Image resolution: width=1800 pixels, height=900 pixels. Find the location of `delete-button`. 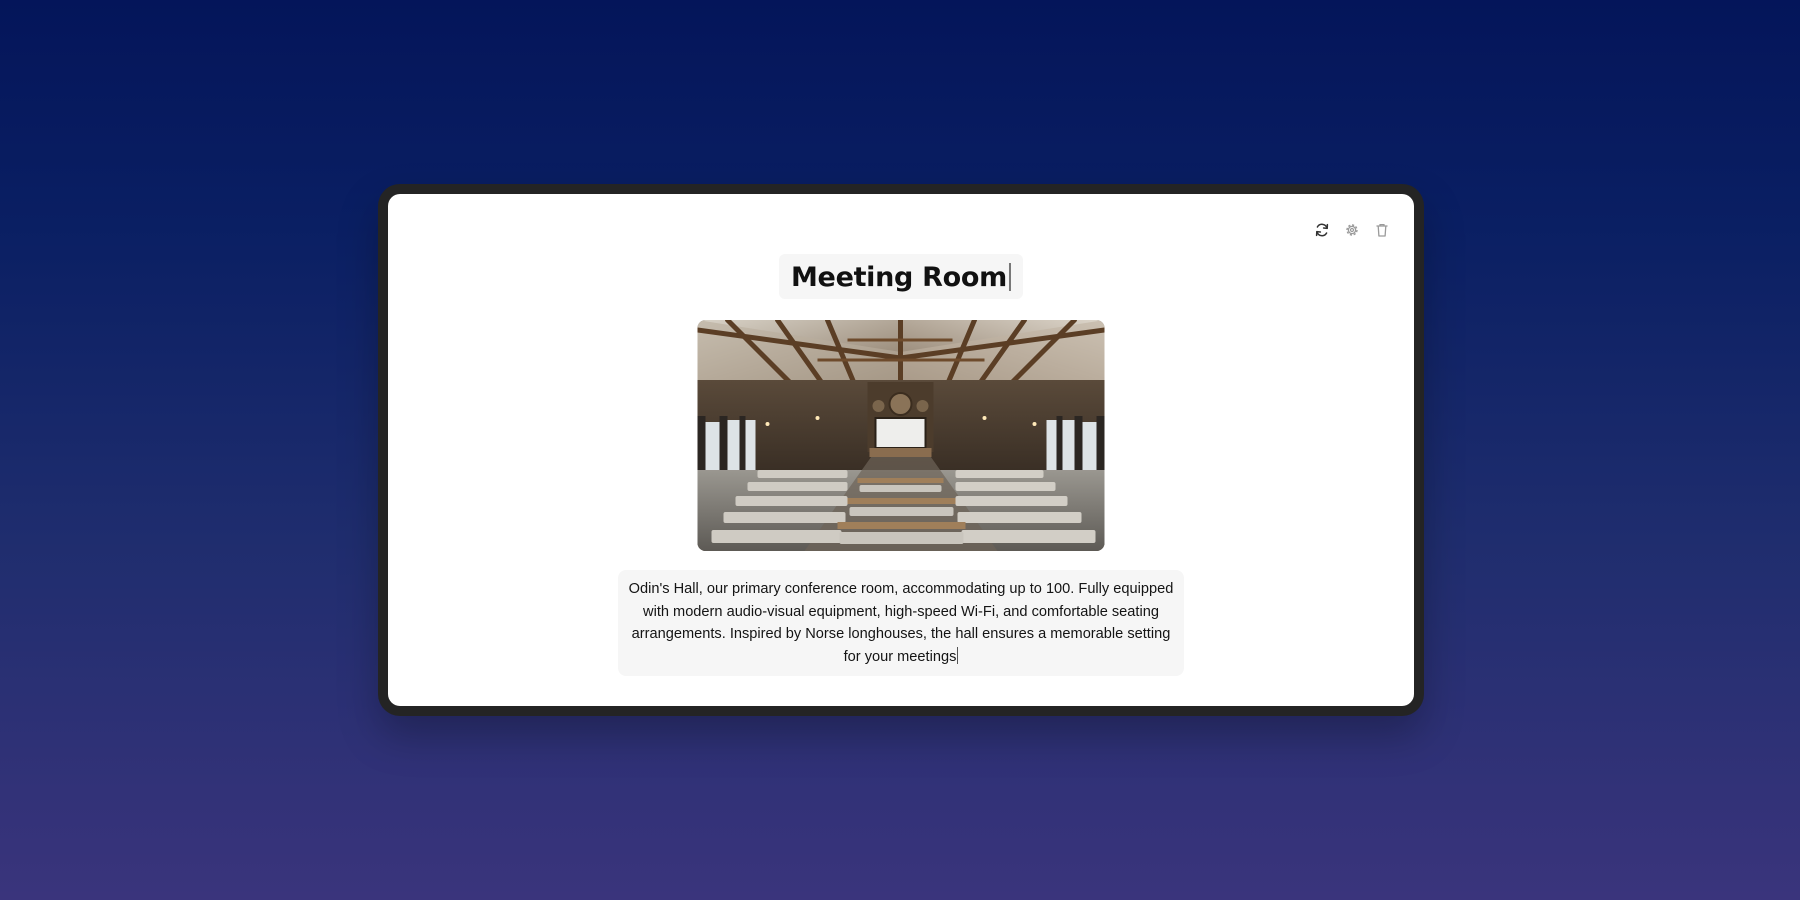

delete-button is located at coordinates (1382, 230).